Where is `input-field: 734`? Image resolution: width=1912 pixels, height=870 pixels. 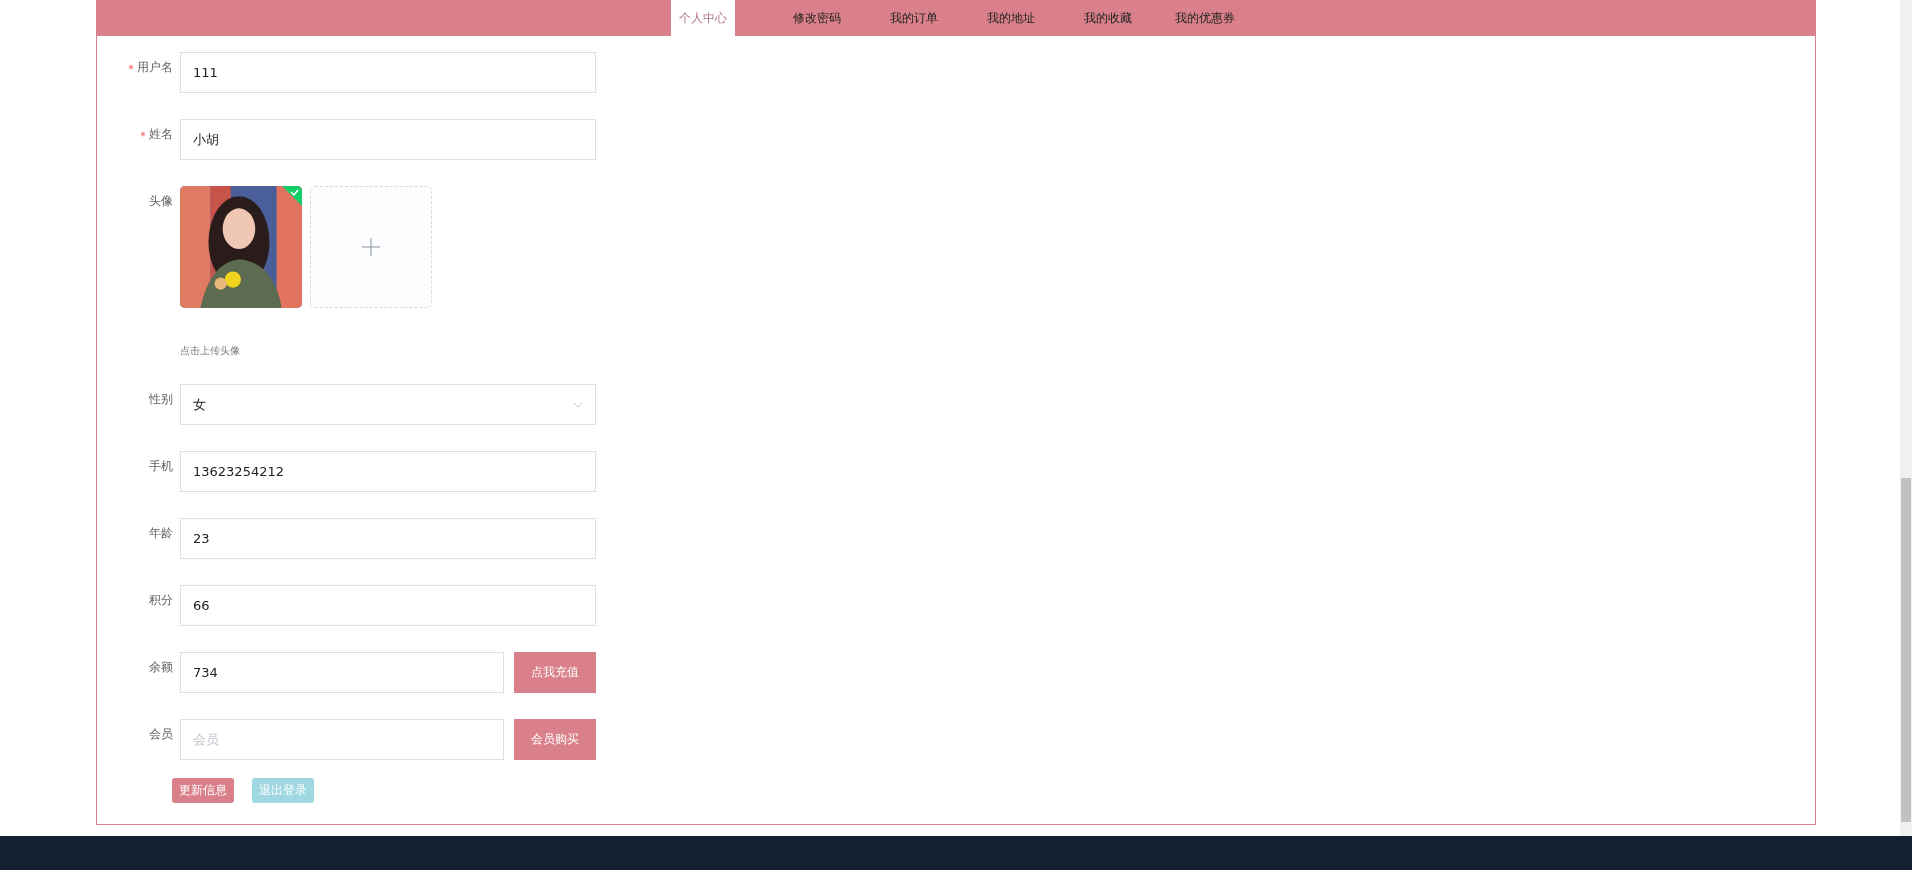 input-field: 734 is located at coordinates (342, 672).